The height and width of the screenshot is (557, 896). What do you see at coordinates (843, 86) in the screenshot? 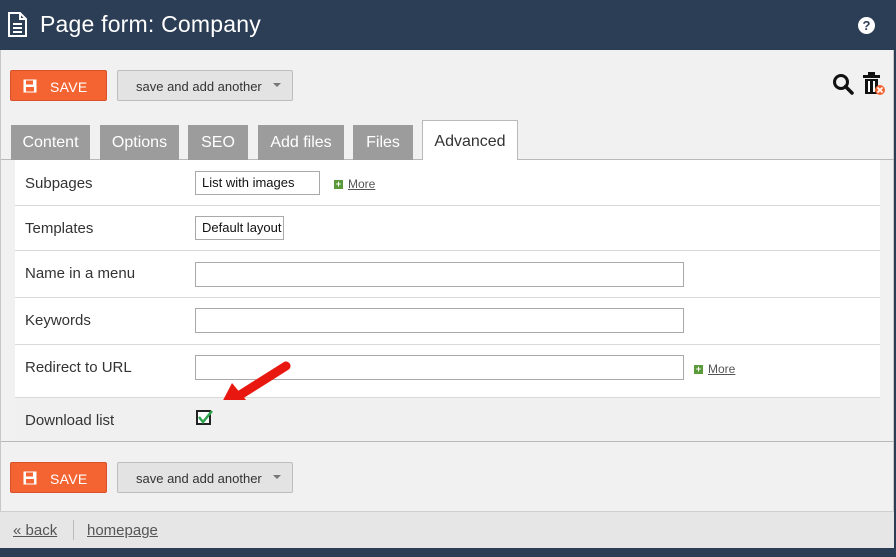
I see `search-icon` at bounding box center [843, 86].